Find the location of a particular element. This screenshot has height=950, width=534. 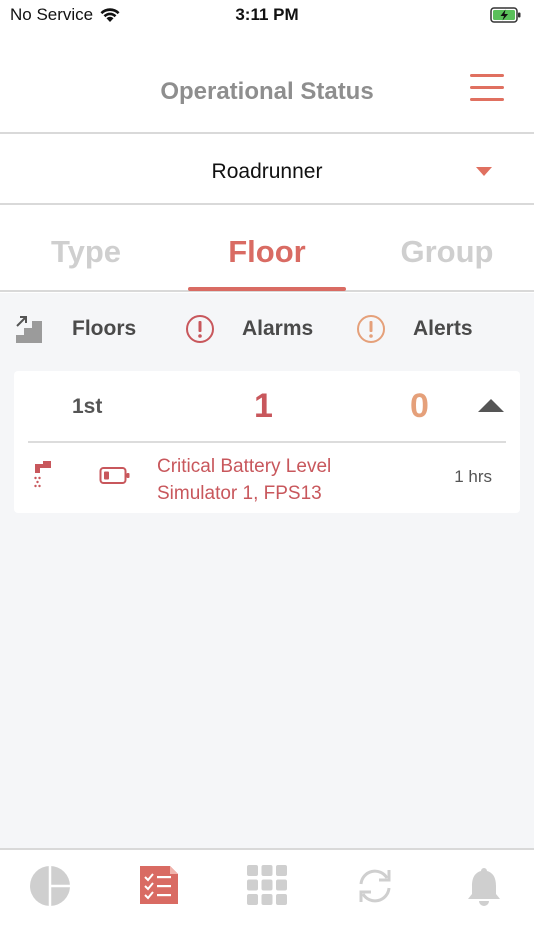

tab-type: Type is located at coordinates (86, 249).